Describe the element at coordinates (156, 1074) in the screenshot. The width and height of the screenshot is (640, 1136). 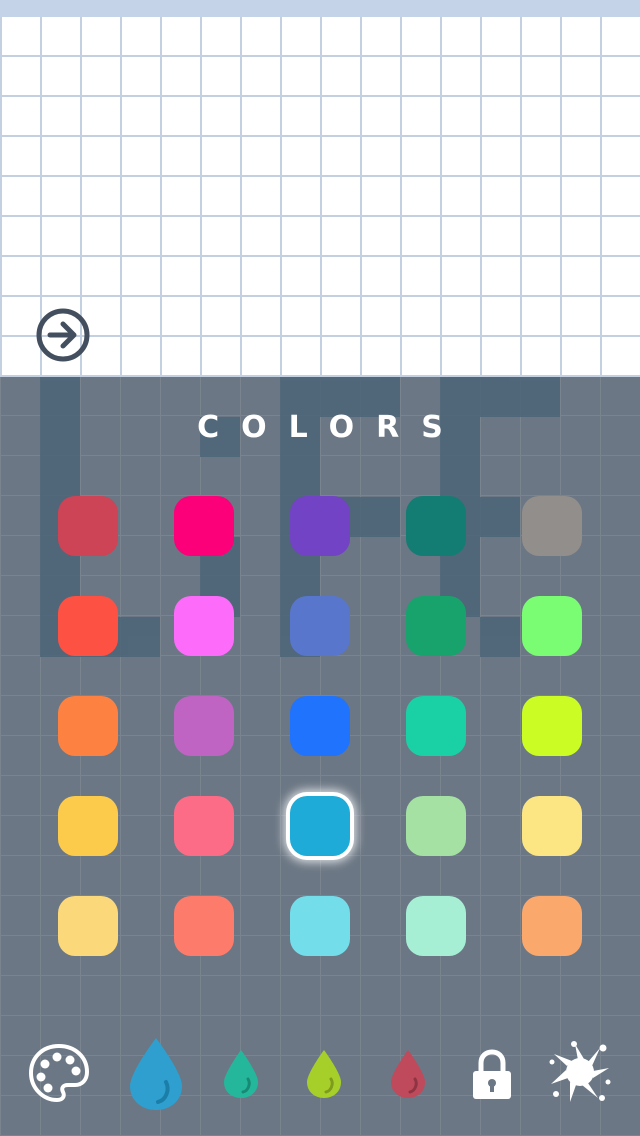
I see `blue-drop-icon` at that location.